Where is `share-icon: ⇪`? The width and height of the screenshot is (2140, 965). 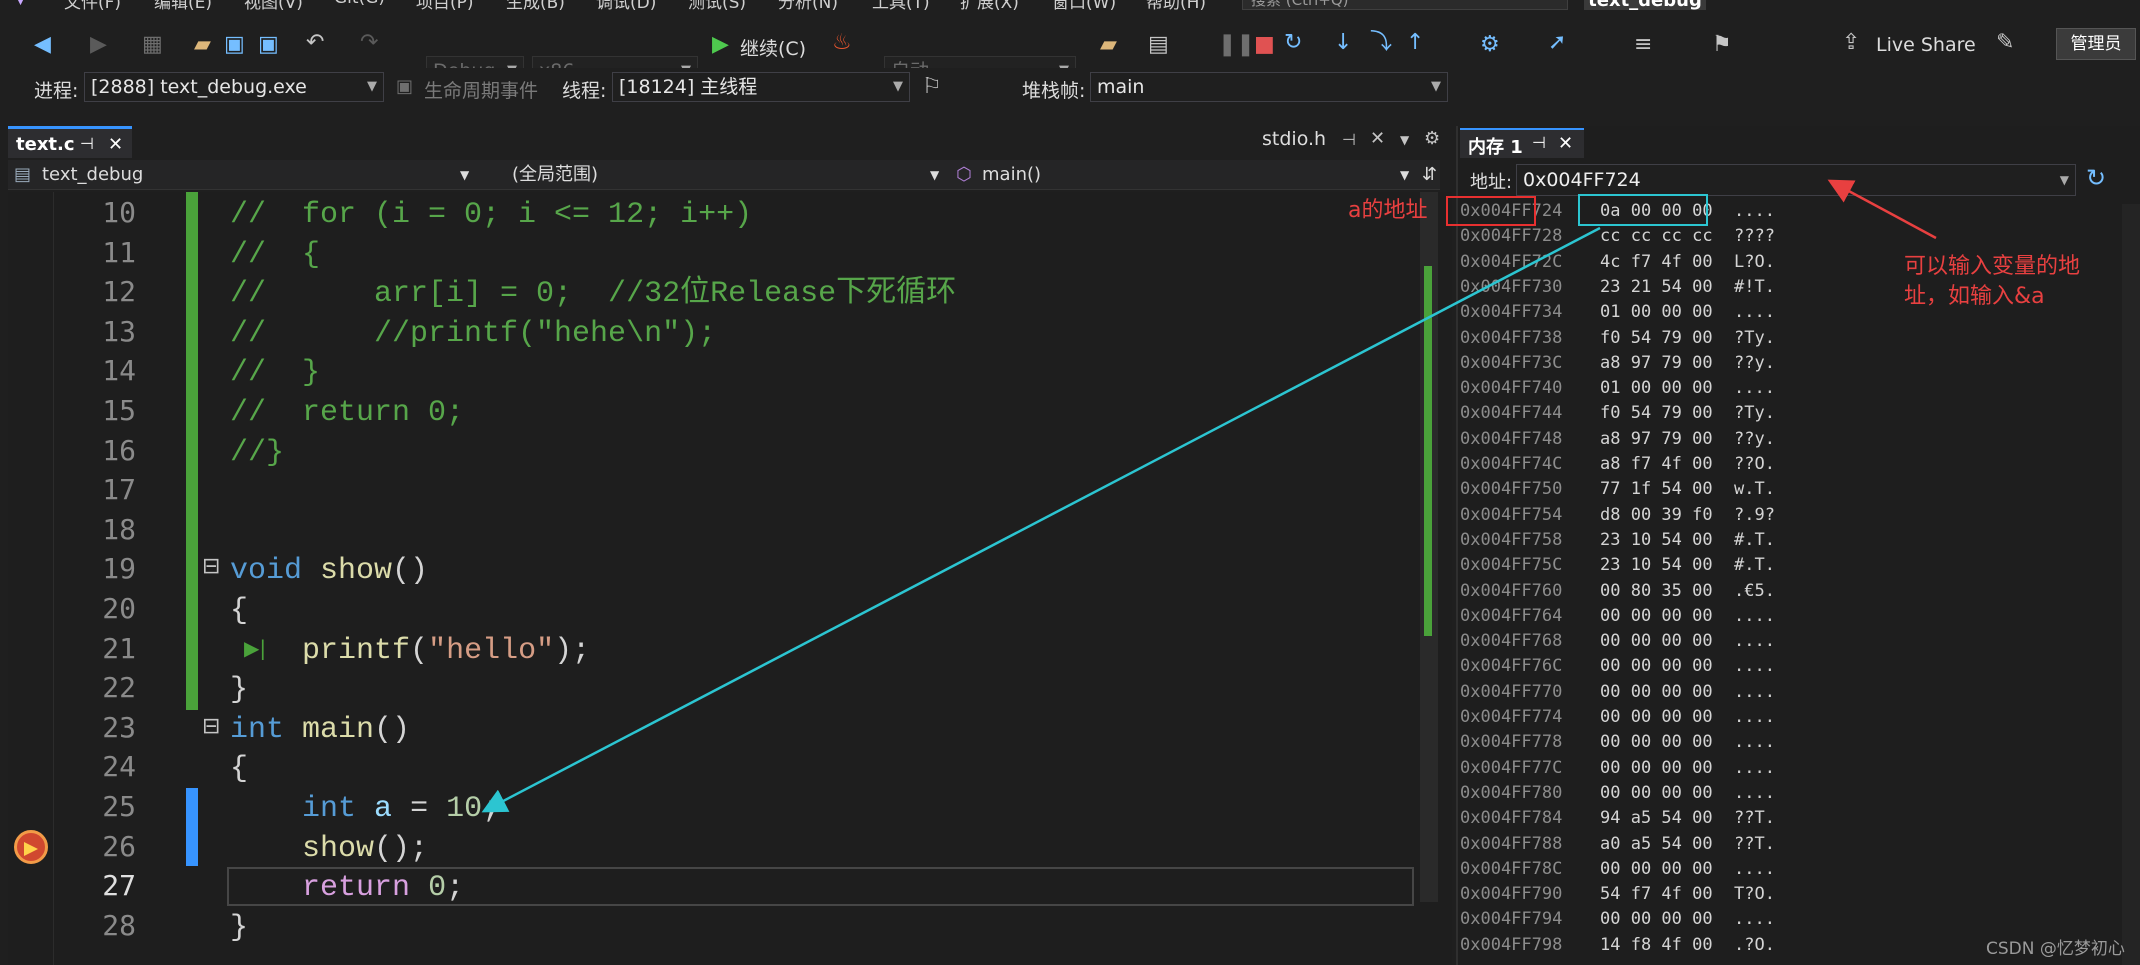 share-icon: ⇪ is located at coordinates (1851, 43).